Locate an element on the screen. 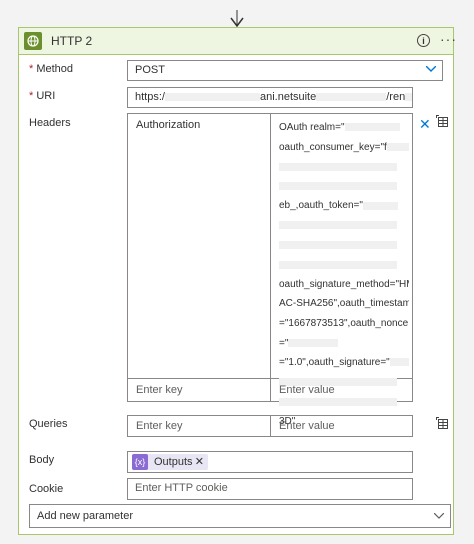 Image resolution: width=474 pixels, height=544 pixels. header-new-value-input: Enter value is located at coordinates (307, 390).